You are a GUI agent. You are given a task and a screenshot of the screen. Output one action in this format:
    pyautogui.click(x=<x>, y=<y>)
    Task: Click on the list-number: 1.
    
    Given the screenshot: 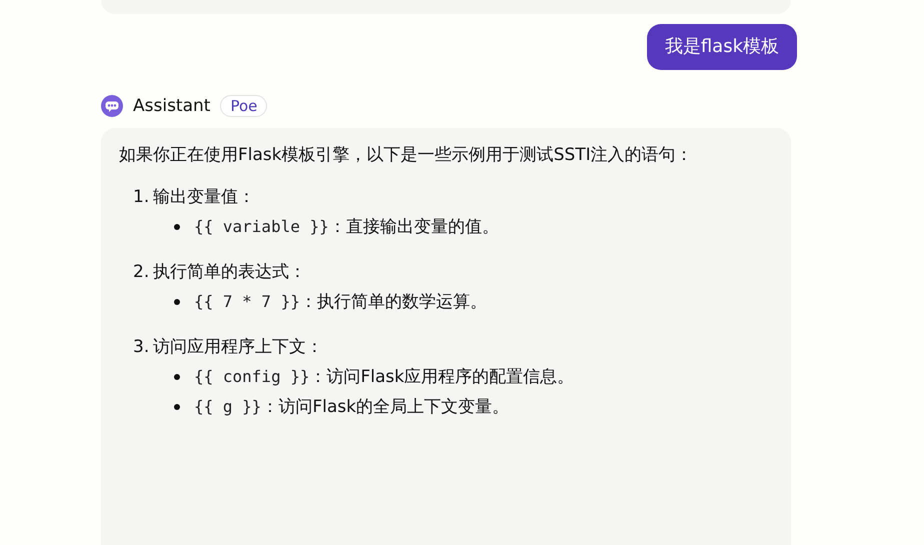 What is the action you would take?
    pyautogui.click(x=141, y=197)
    